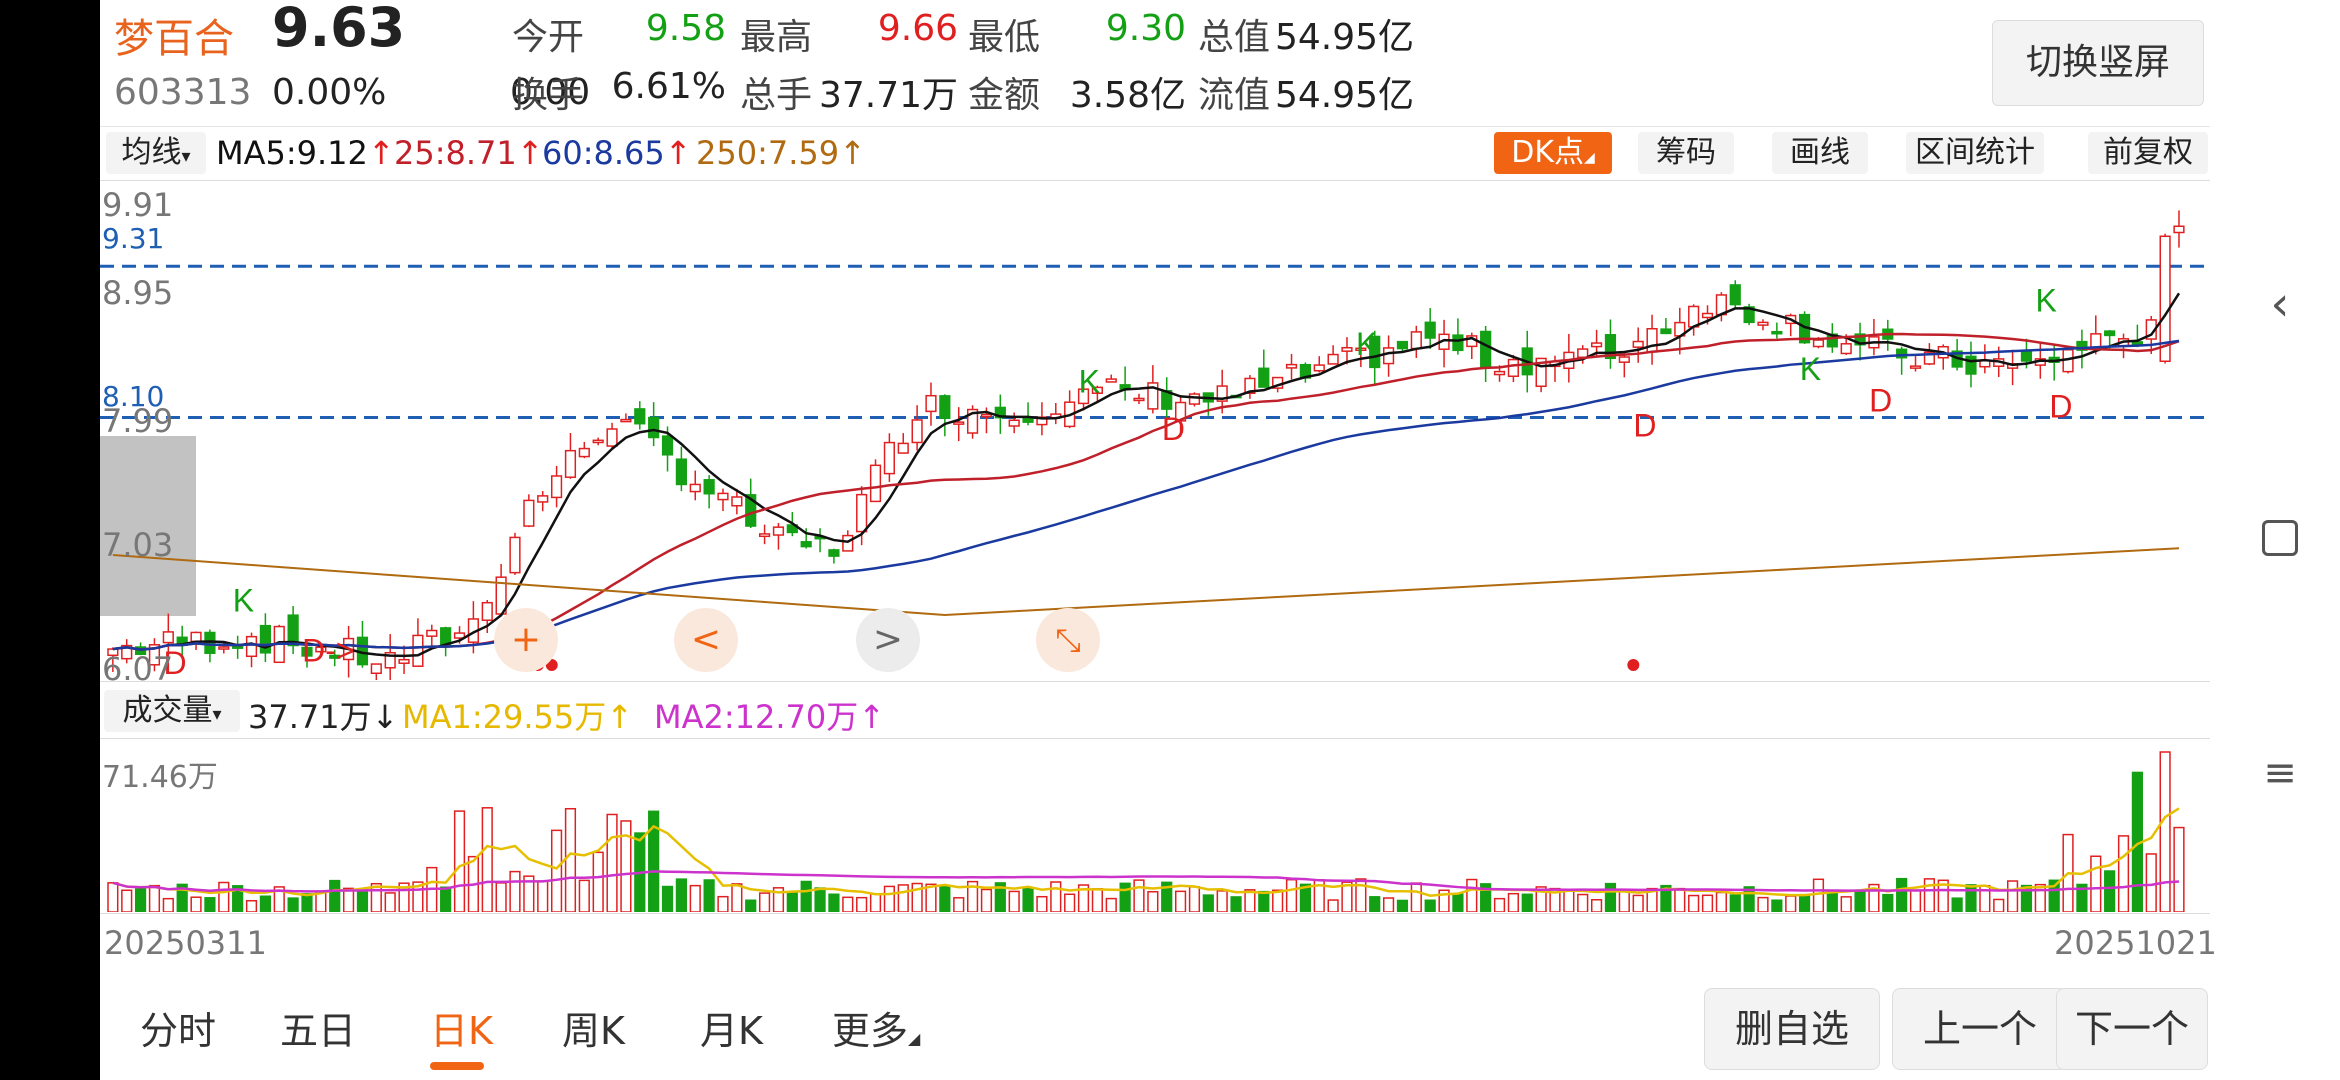 The height and width of the screenshot is (1080, 2340). I want to click on tab-five-day: 五日, so click(318, 1027).